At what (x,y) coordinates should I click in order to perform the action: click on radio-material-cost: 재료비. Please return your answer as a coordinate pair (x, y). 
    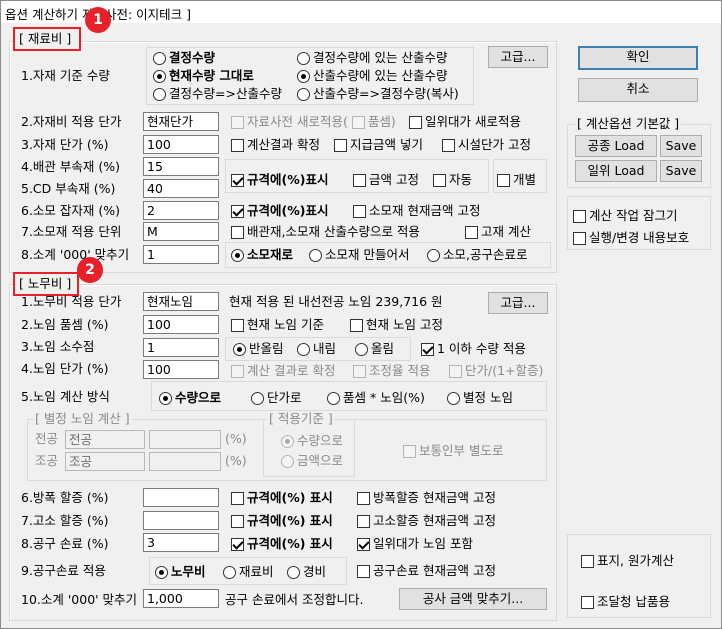
    Looking at the image, I should click on (248, 572).